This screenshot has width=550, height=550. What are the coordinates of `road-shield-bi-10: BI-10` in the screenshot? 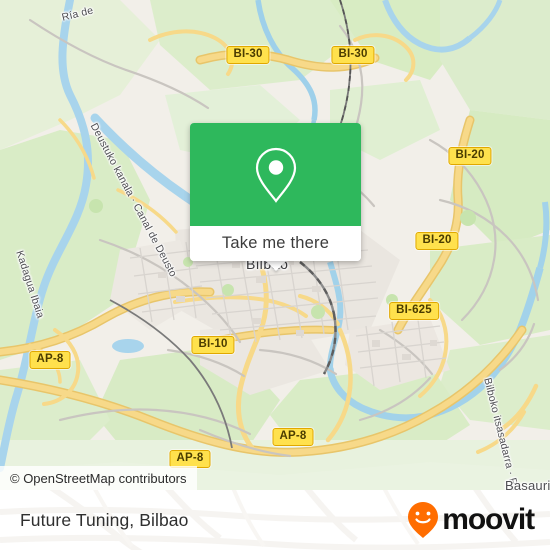 It's located at (213, 345).